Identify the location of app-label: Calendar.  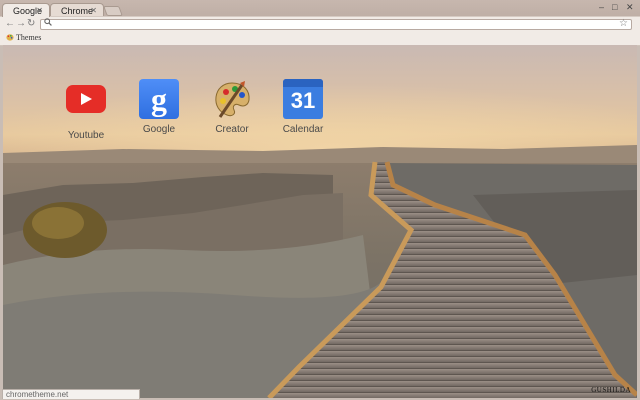
(303, 129).